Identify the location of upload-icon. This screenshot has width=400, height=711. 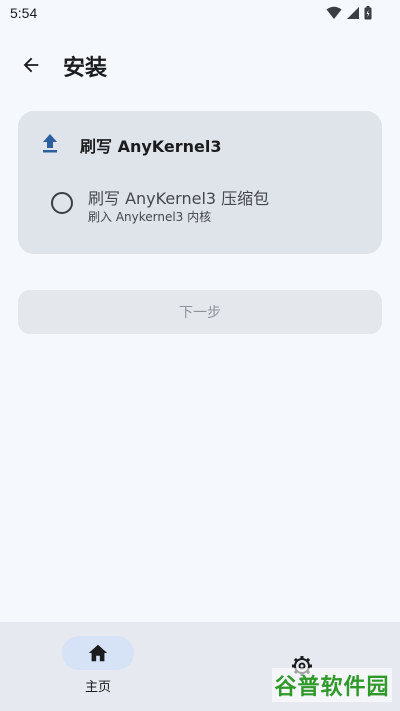
(50, 143).